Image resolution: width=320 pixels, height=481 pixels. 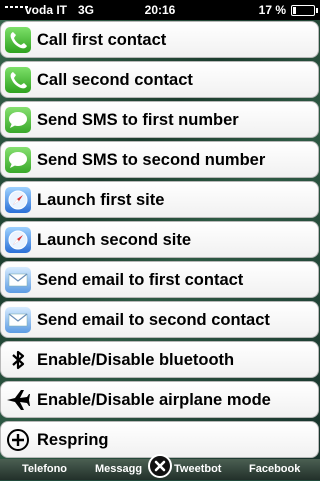 I want to click on bluetooth-icon, so click(x=18, y=360).